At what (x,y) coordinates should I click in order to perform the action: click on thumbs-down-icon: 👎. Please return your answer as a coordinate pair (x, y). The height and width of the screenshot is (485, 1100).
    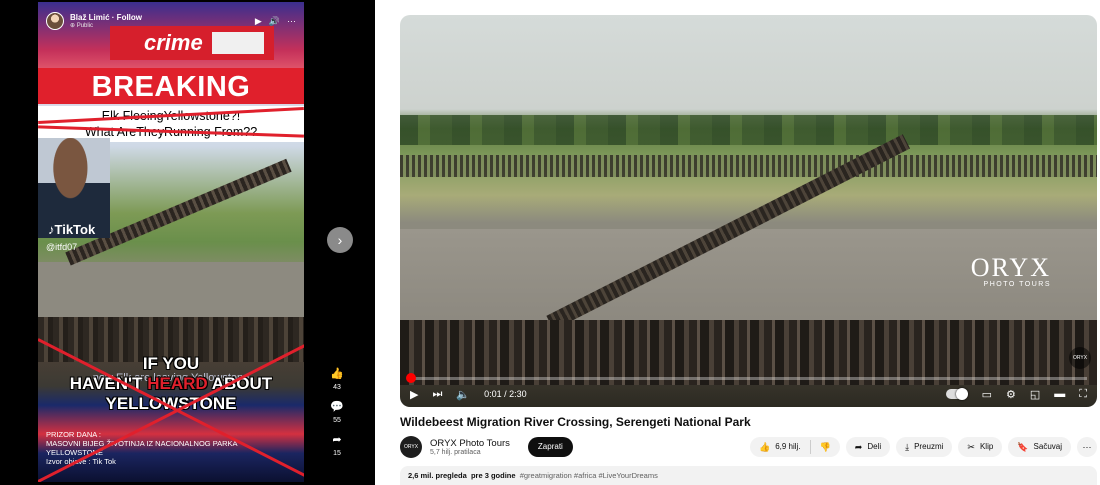
    Looking at the image, I should click on (825, 447).